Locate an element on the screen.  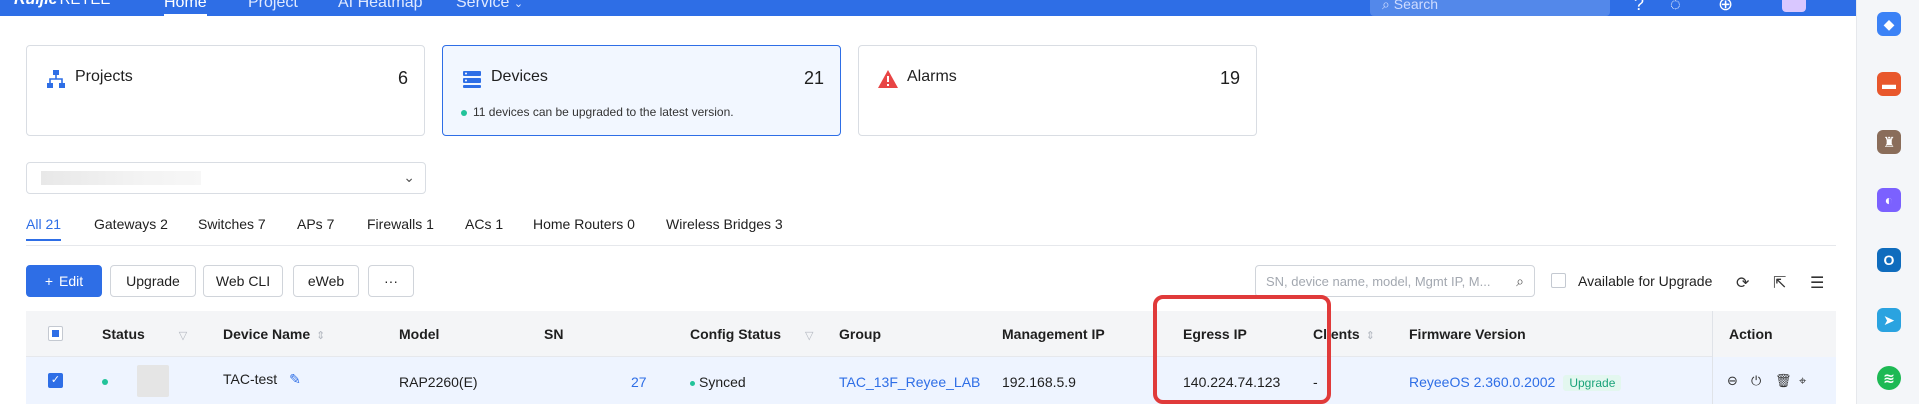
management-ip-cell: 192.168.5.9 is located at coordinates (1039, 382).